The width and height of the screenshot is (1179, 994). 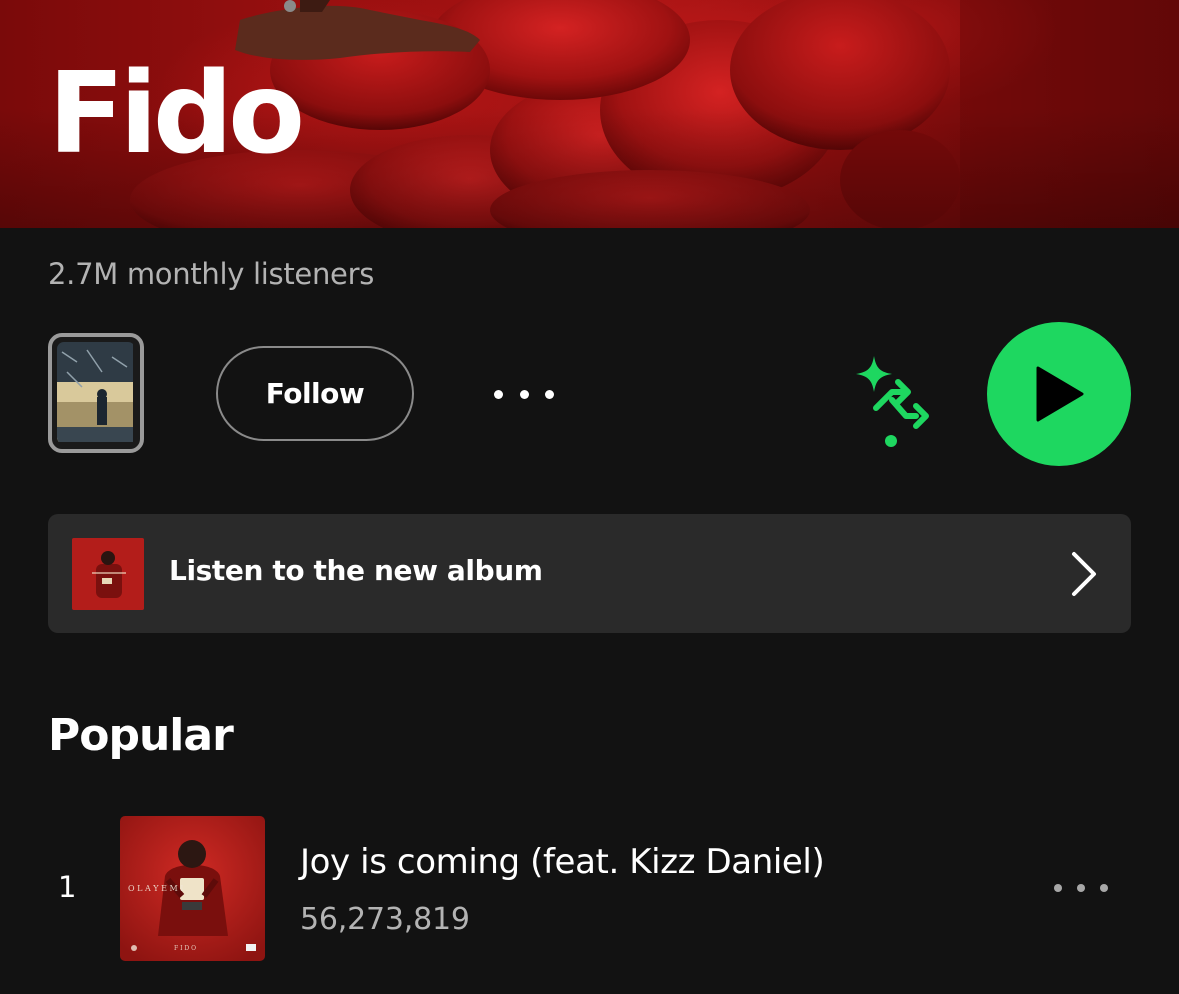 What do you see at coordinates (562, 862) in the screenshot?
I see `track-title: Joy is coming (feat. Kizz Daniel)` at bounding box center [562, 862].